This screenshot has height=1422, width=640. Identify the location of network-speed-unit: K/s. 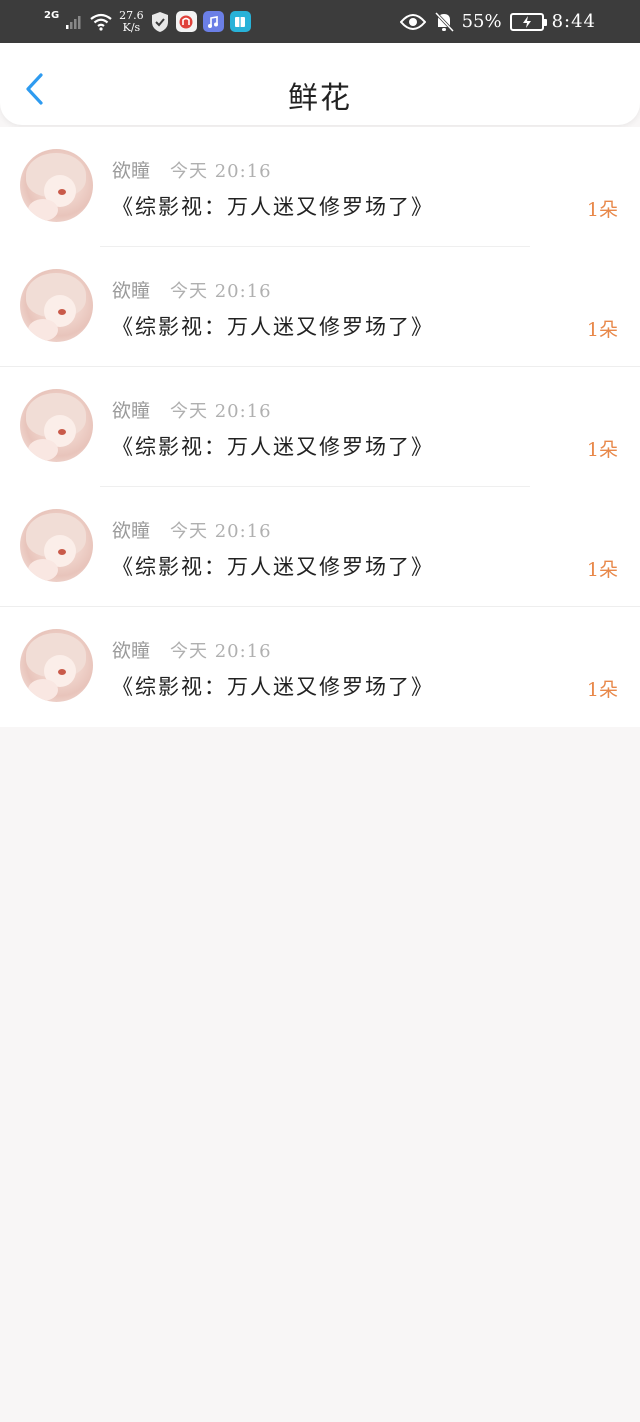
(131, 27).